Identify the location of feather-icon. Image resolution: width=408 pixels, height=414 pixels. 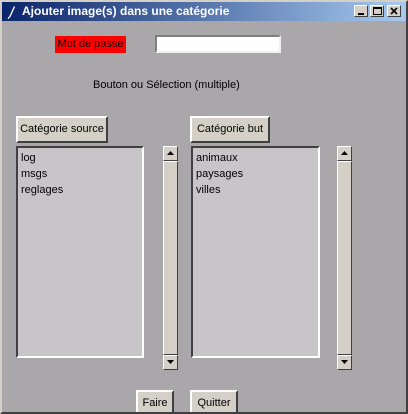
(11, 12).